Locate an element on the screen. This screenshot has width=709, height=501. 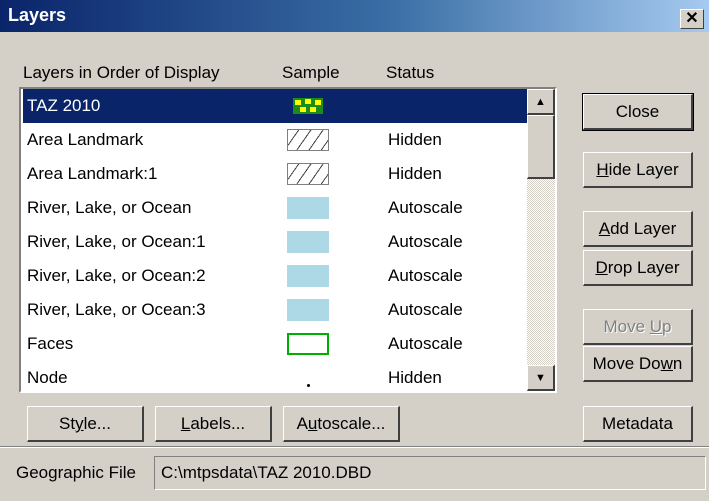
layer-name: River, Lake, or Ocean:2 is located at coordinates (116, 275).